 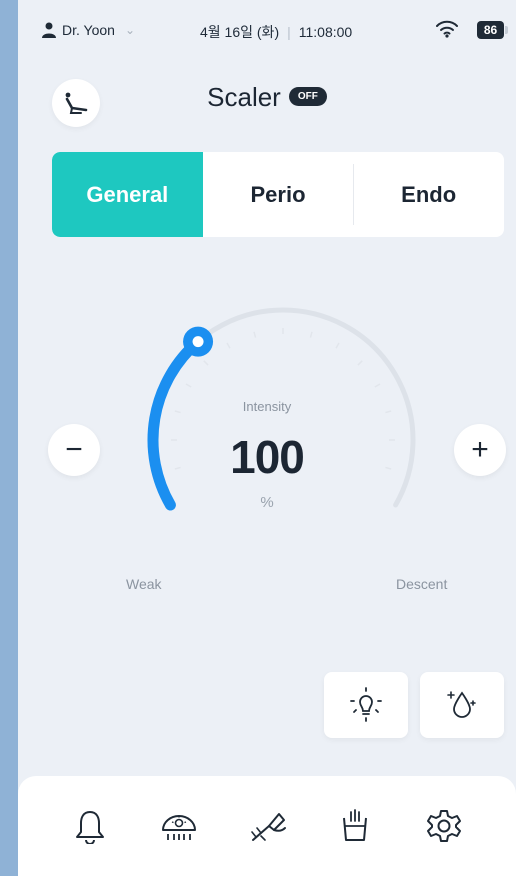 I want to click on bottom-nav, so click(x=267, y=826).